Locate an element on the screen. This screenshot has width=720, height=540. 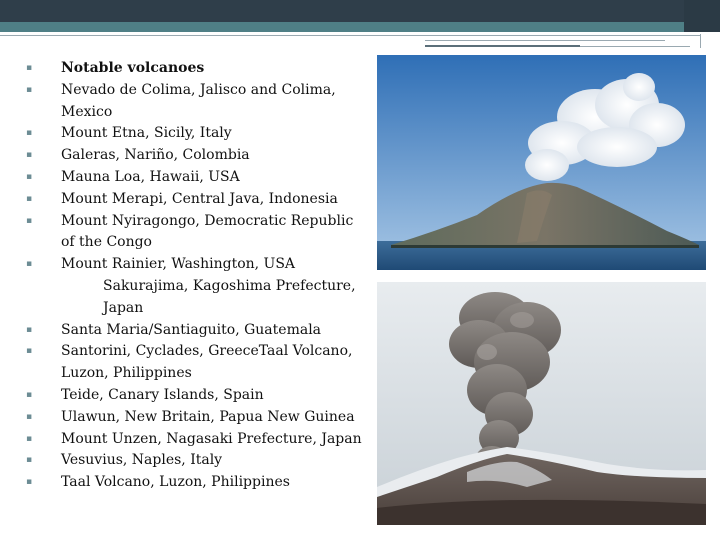
list-item: ▪ Mount Merapi, Central Java, Indonesia is located at coordinates (196, 200).